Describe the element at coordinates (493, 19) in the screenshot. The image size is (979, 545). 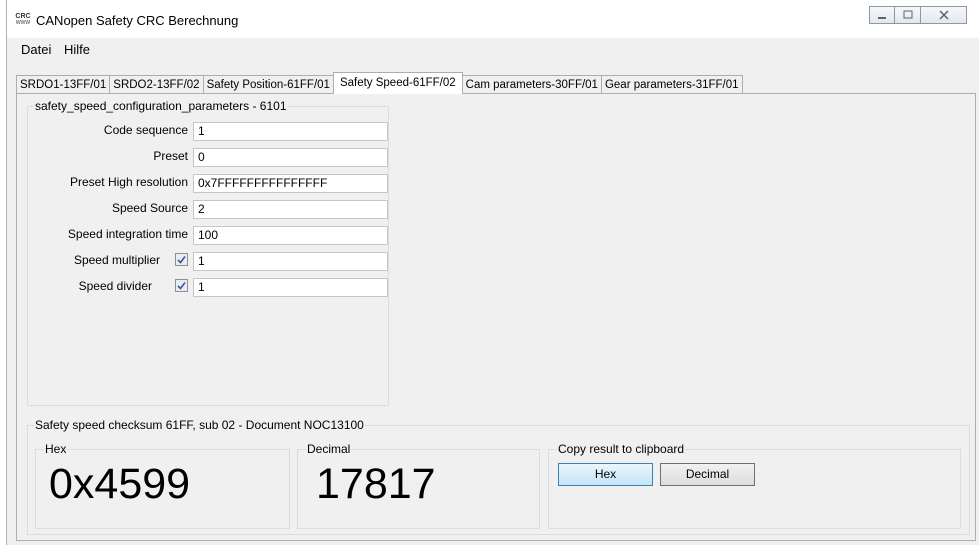
I see `title-bar: CRC WWW CANopen Safety CRC Berechnung` at that location.